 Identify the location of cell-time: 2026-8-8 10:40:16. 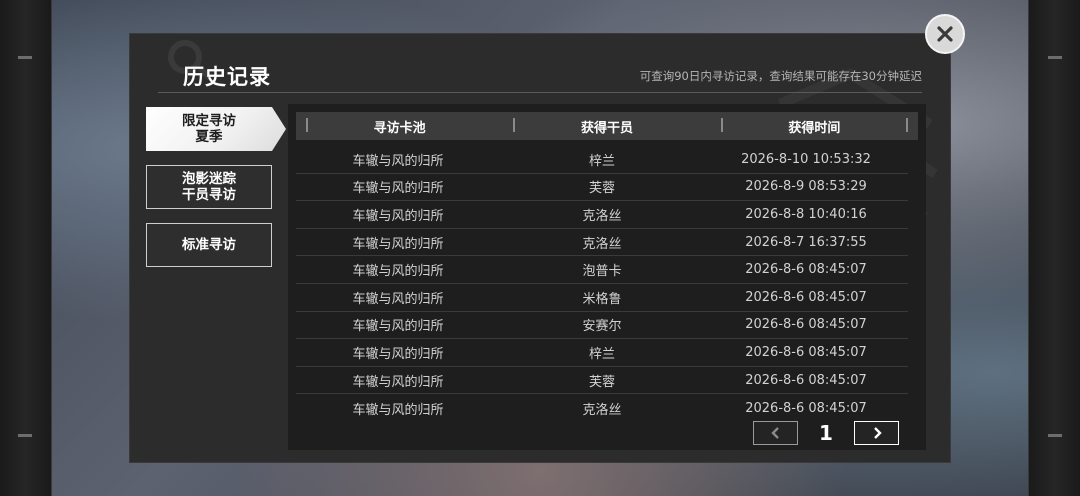
(806, 214).